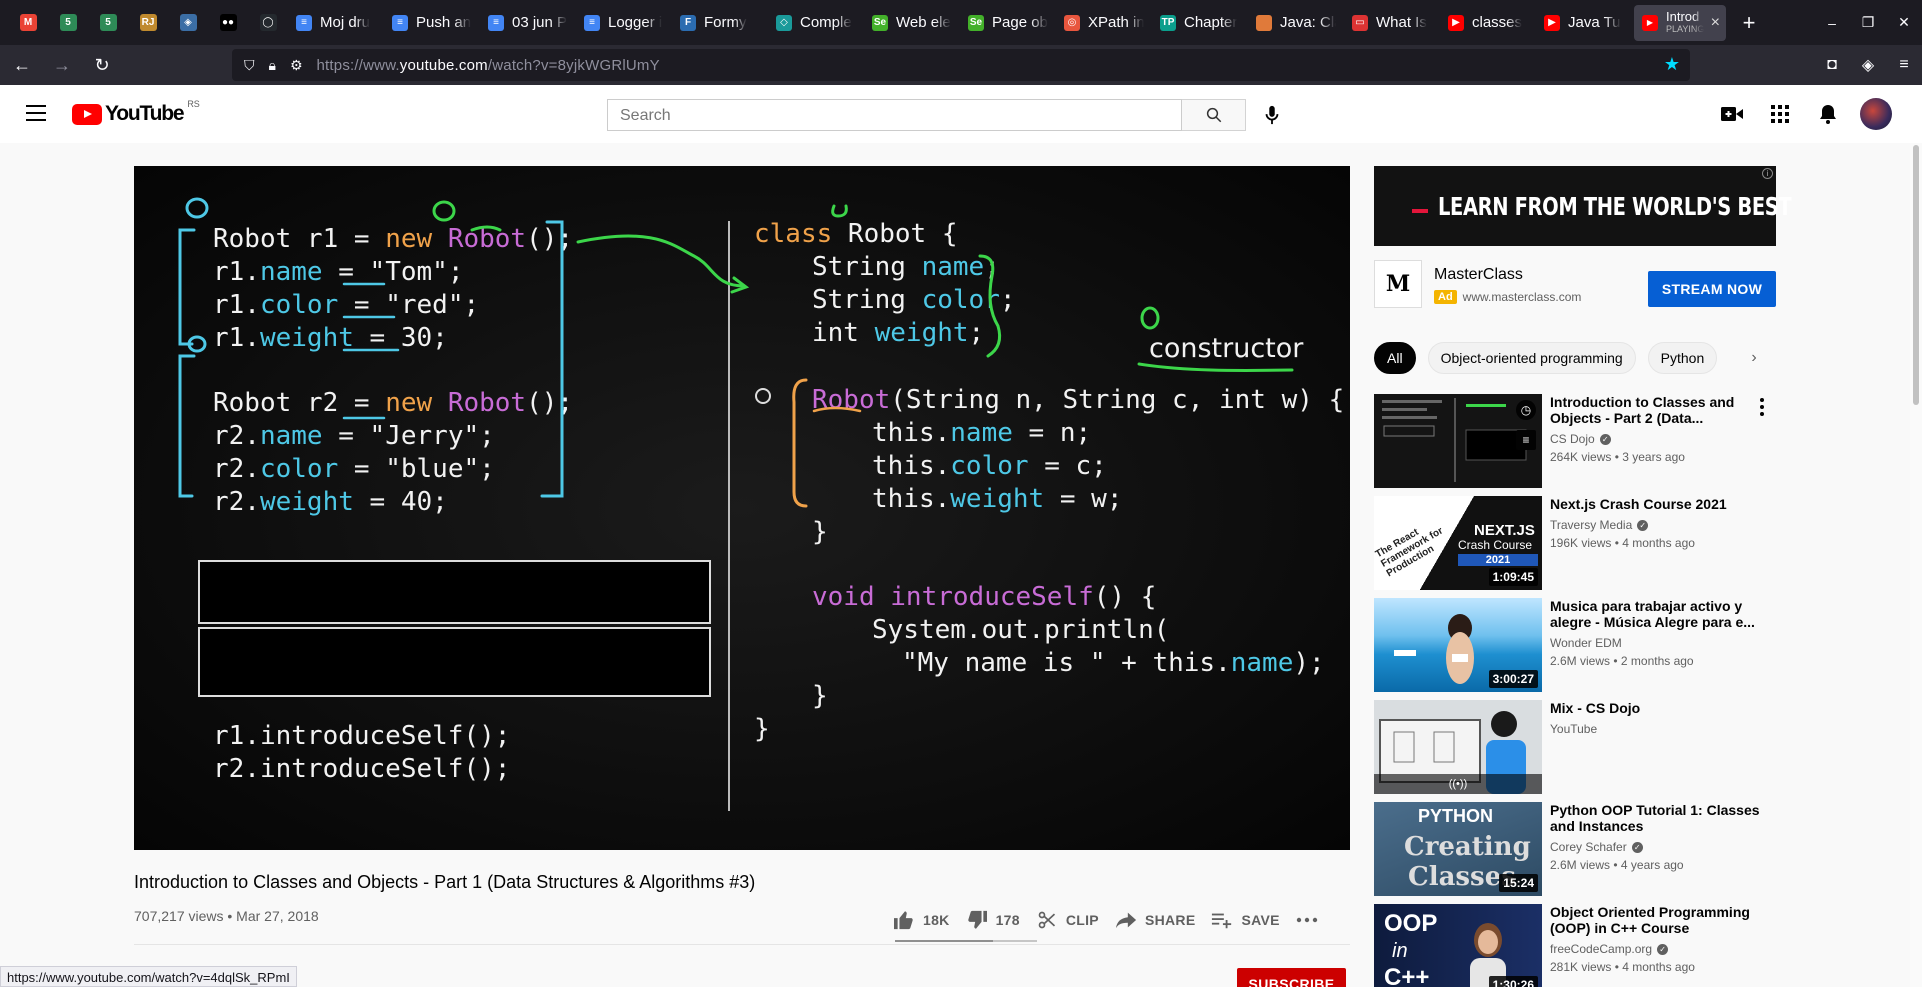 This screenshot has width=1922, height=987. I want to click on restore-icon: ❐, so click(1868, 22).